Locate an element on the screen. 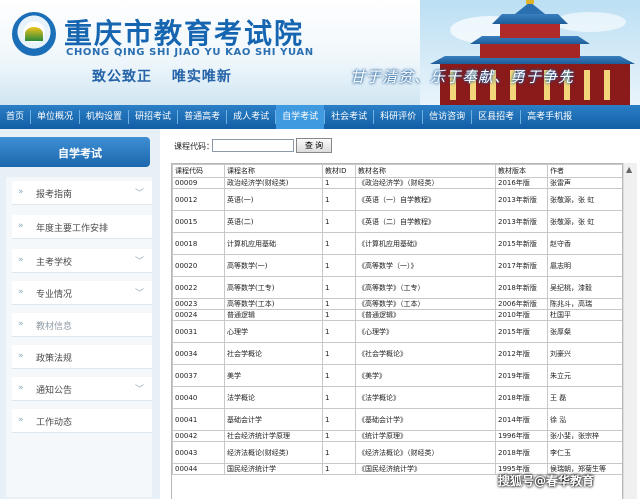  table-row: 00015 英语(二) 1 《英语（二）自学教程》 2013年新版 张敬源，张 虹 is located at coordinates (397, 221).